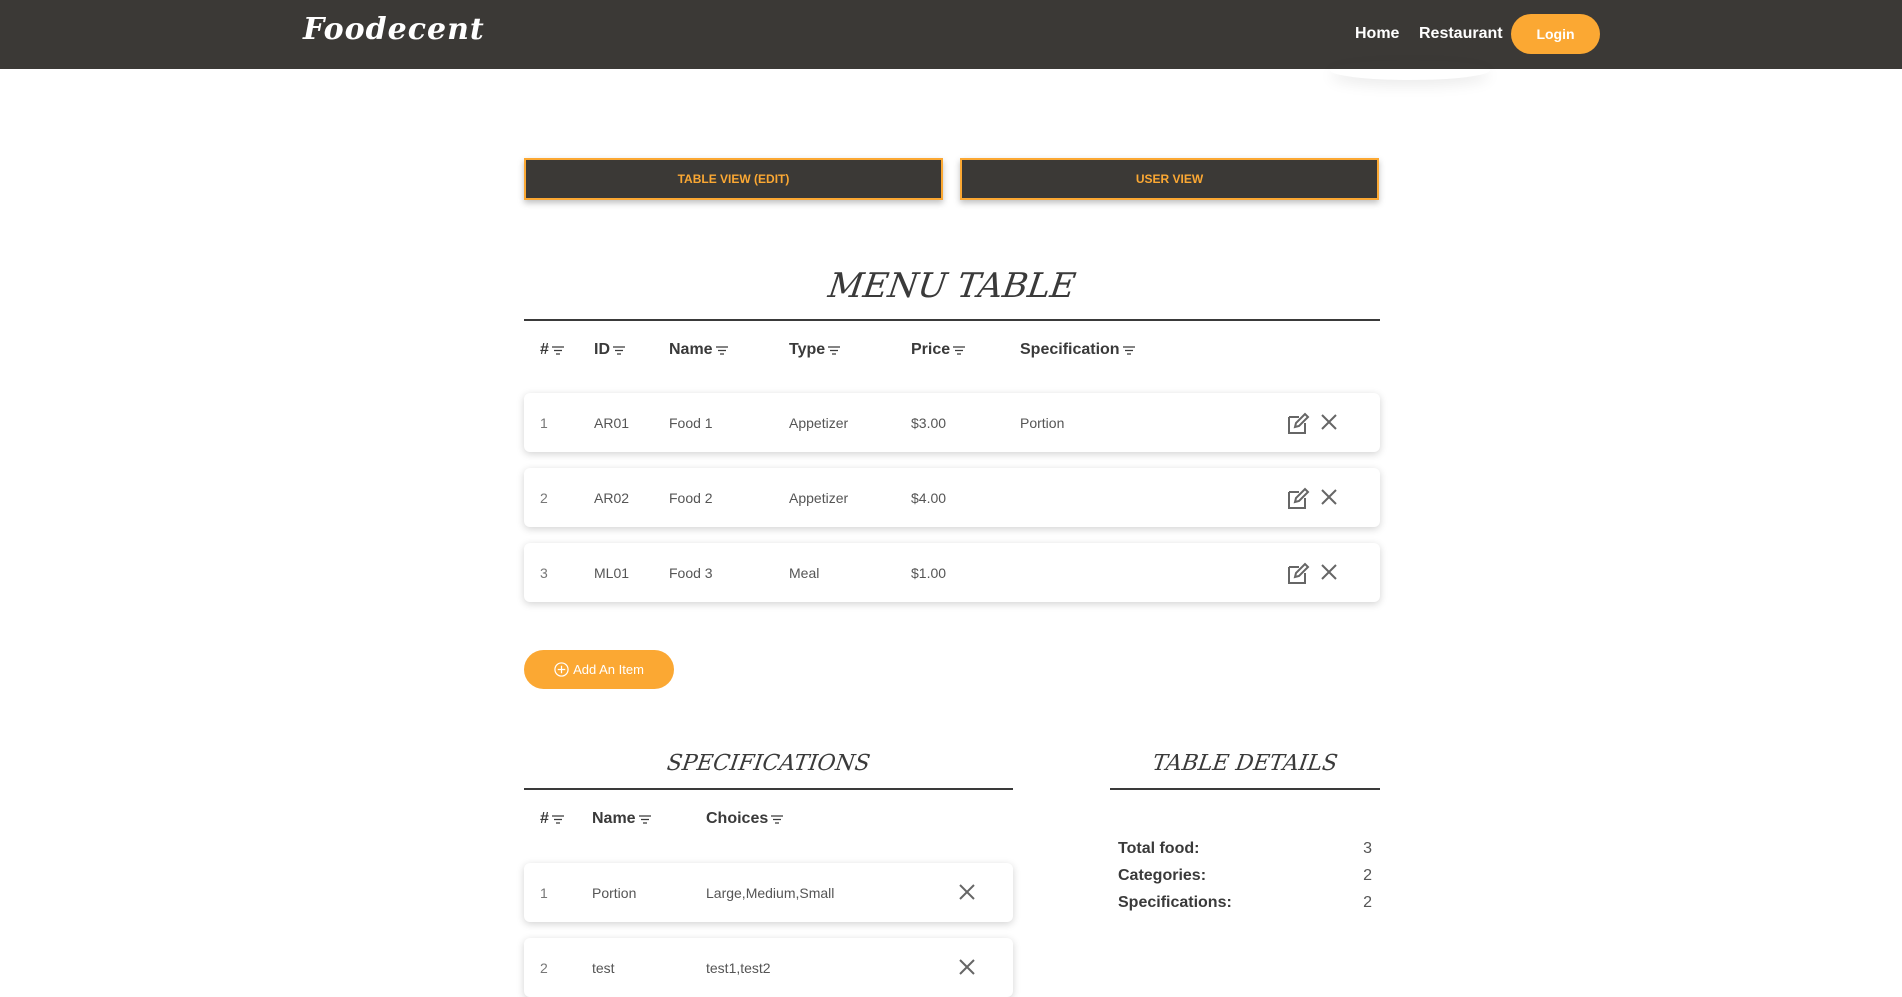 The height and width of the screenshot is (997, 1902). What do you see at coordinates (621, 819) in the screenshot?
I see `spec-header-name: Name` at bounding box center [621, 819].